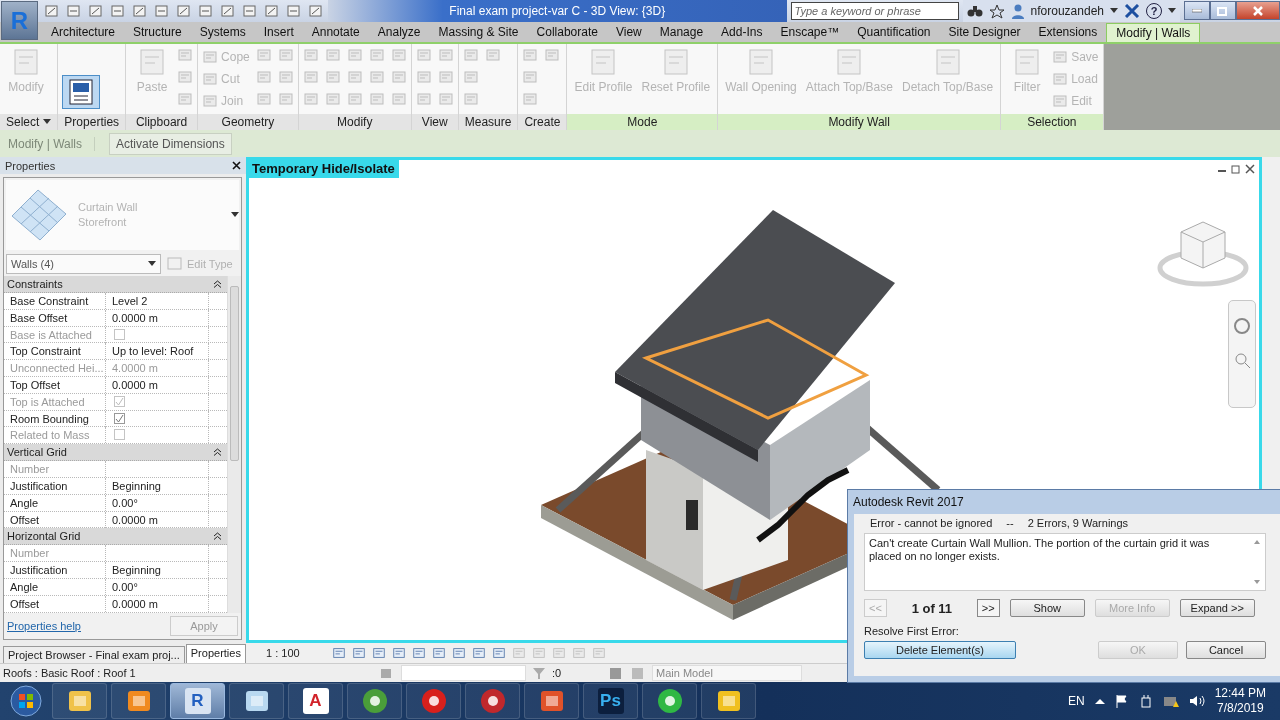 The height and width of the screenshot is (720, 1280). I want to click on ribbon-tab: Systems, so click(222, 32).